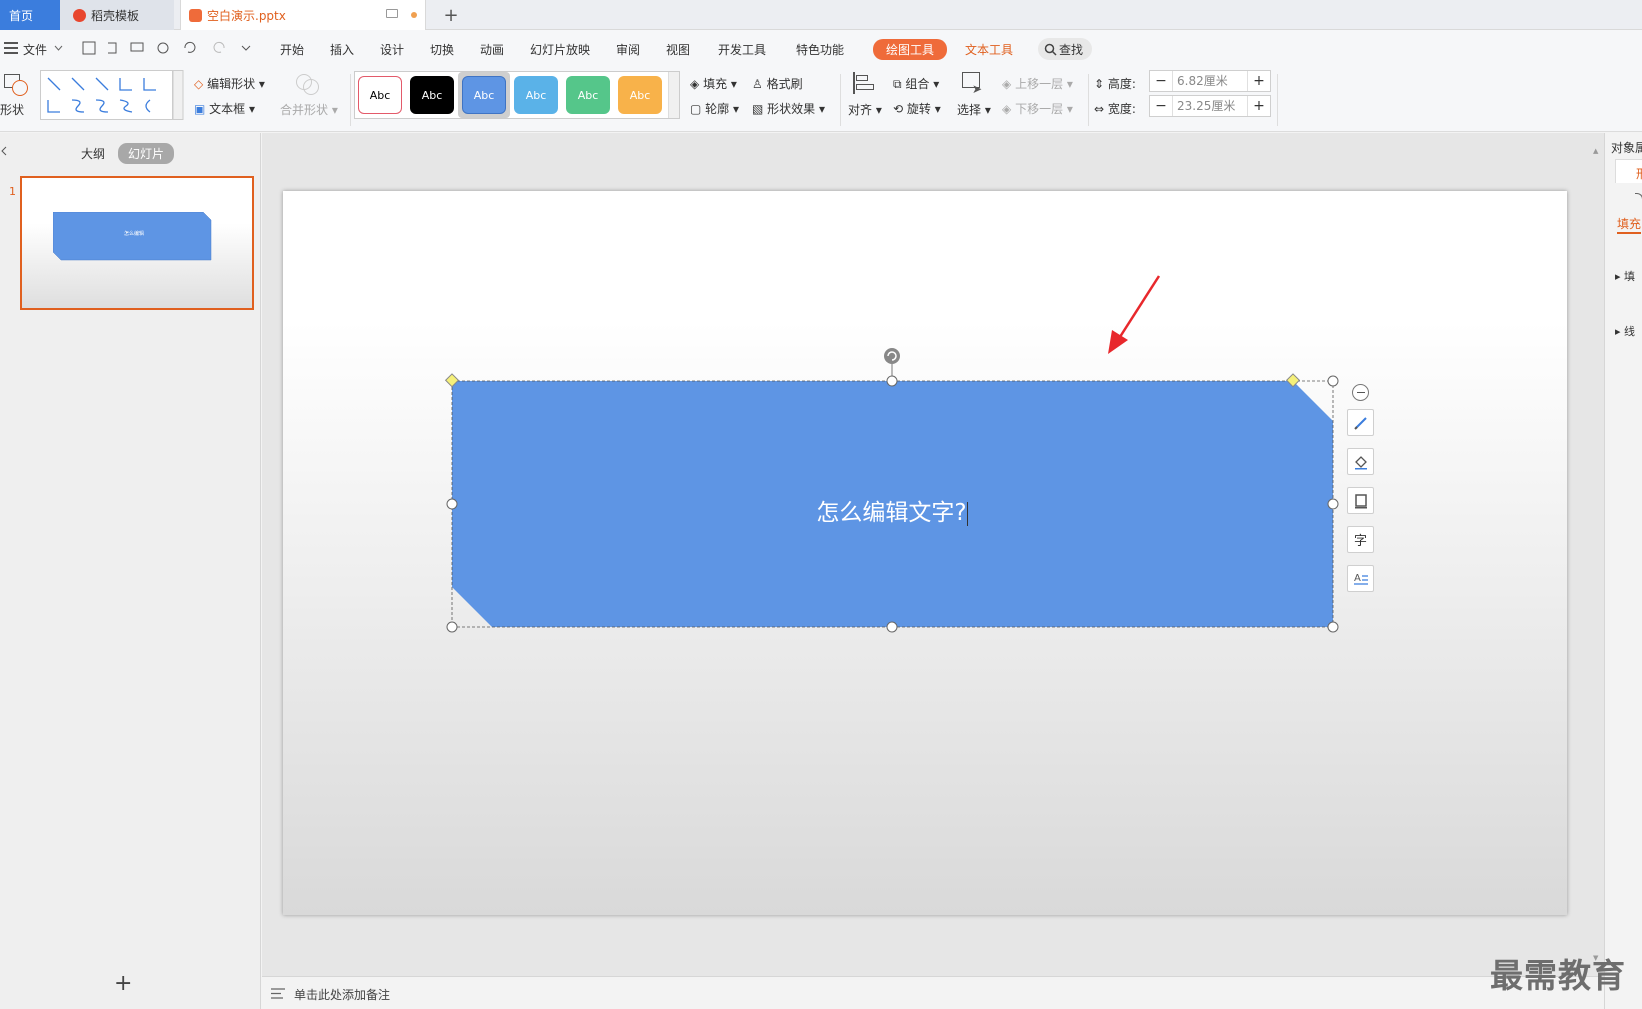 The height and width of the screenshot is (1009, 1642). I want to click on rotate-button: ⟲ 旋转 ▾, so click(917, 108).